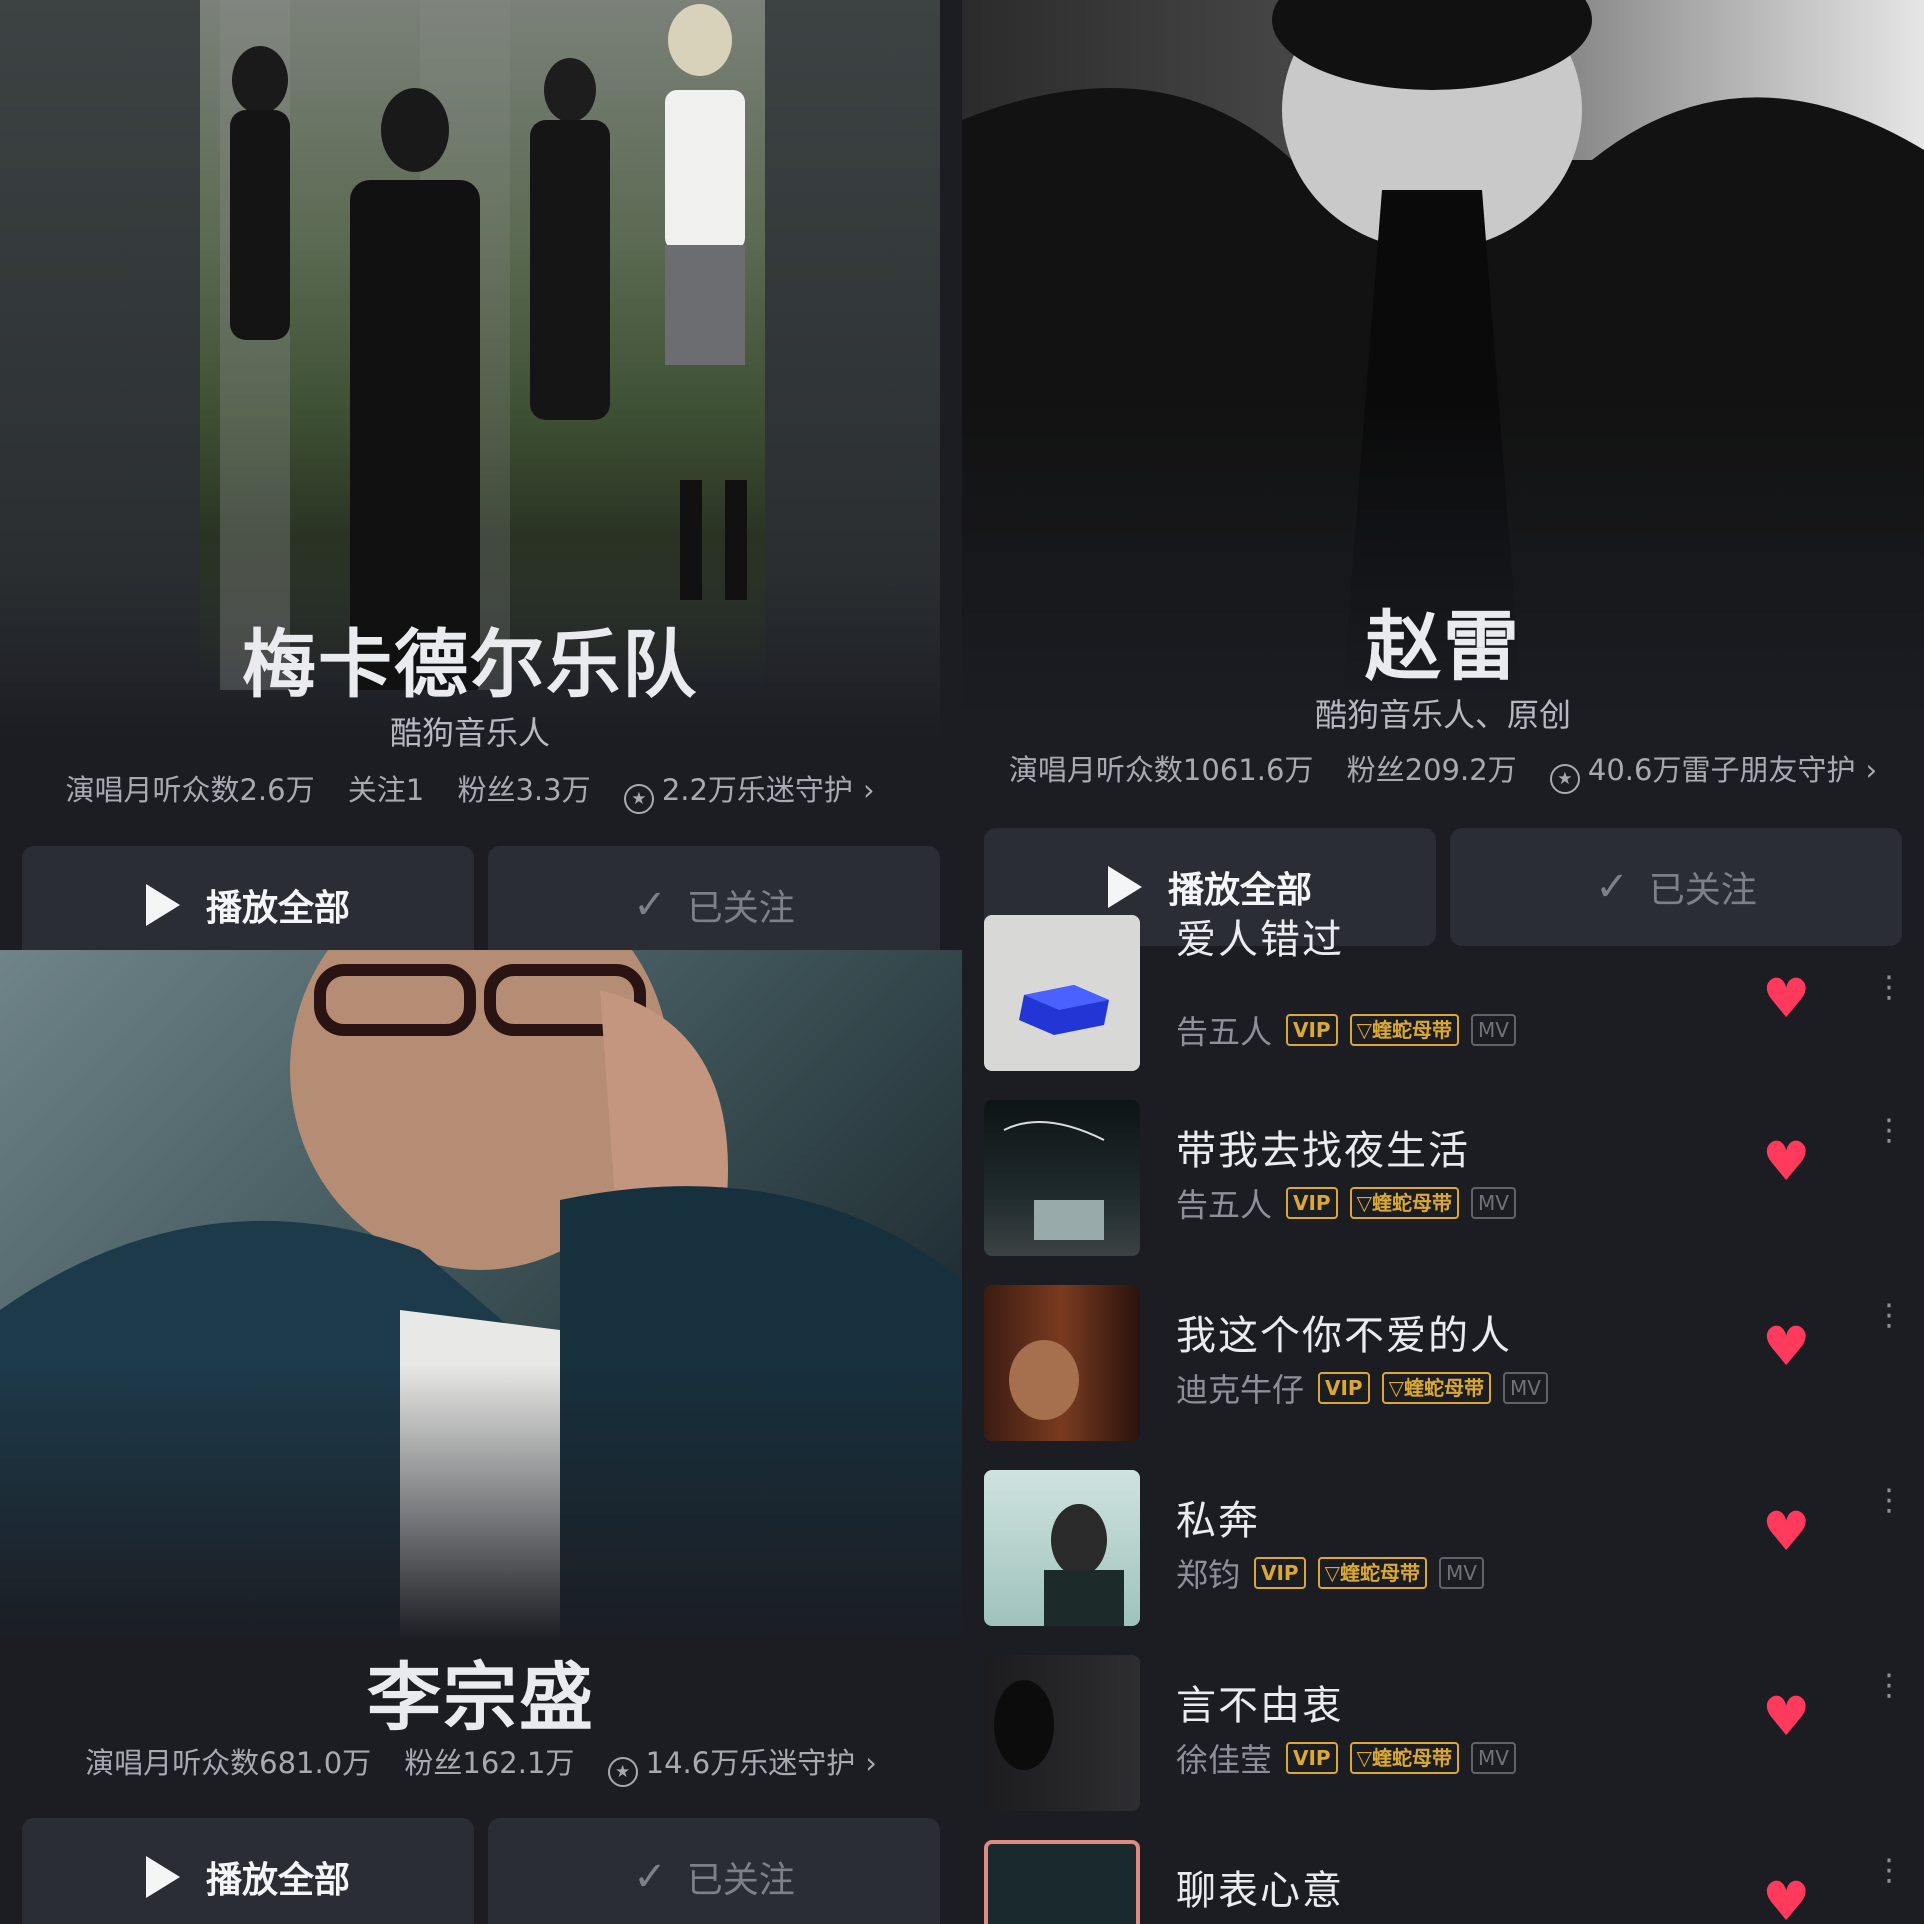  I want to click on song-title: 我这个你不爱的人, so click(1344, 1336).